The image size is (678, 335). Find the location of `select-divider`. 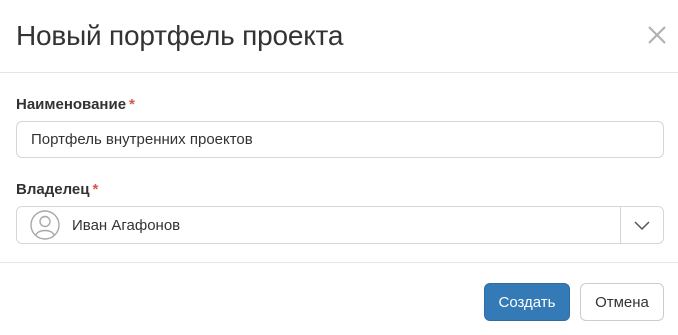

select-divider is located at coordinates (620, 225).